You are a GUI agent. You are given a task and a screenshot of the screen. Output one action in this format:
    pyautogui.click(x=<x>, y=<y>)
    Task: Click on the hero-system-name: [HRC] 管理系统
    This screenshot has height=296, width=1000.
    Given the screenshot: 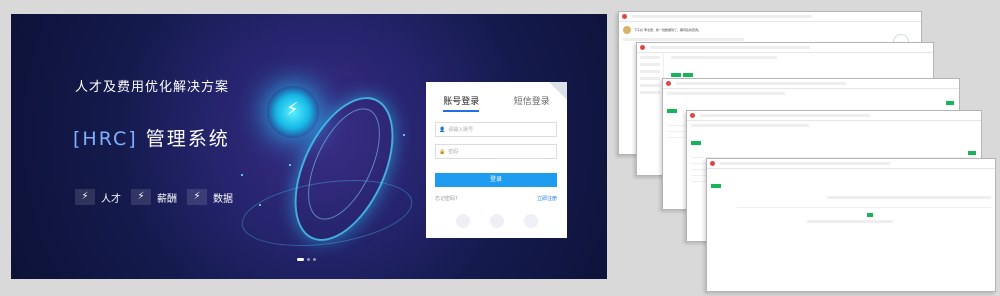 What is the action you would take?
    pyautogui.click(x=151, y=137)
    